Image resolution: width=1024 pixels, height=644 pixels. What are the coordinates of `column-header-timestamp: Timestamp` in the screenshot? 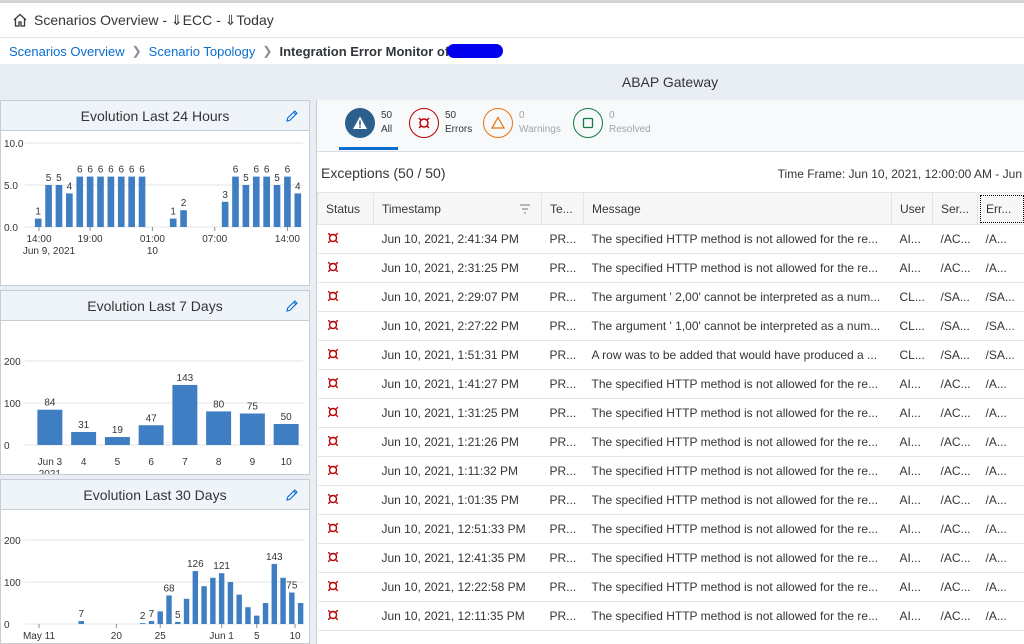 It's located at (457, 208).